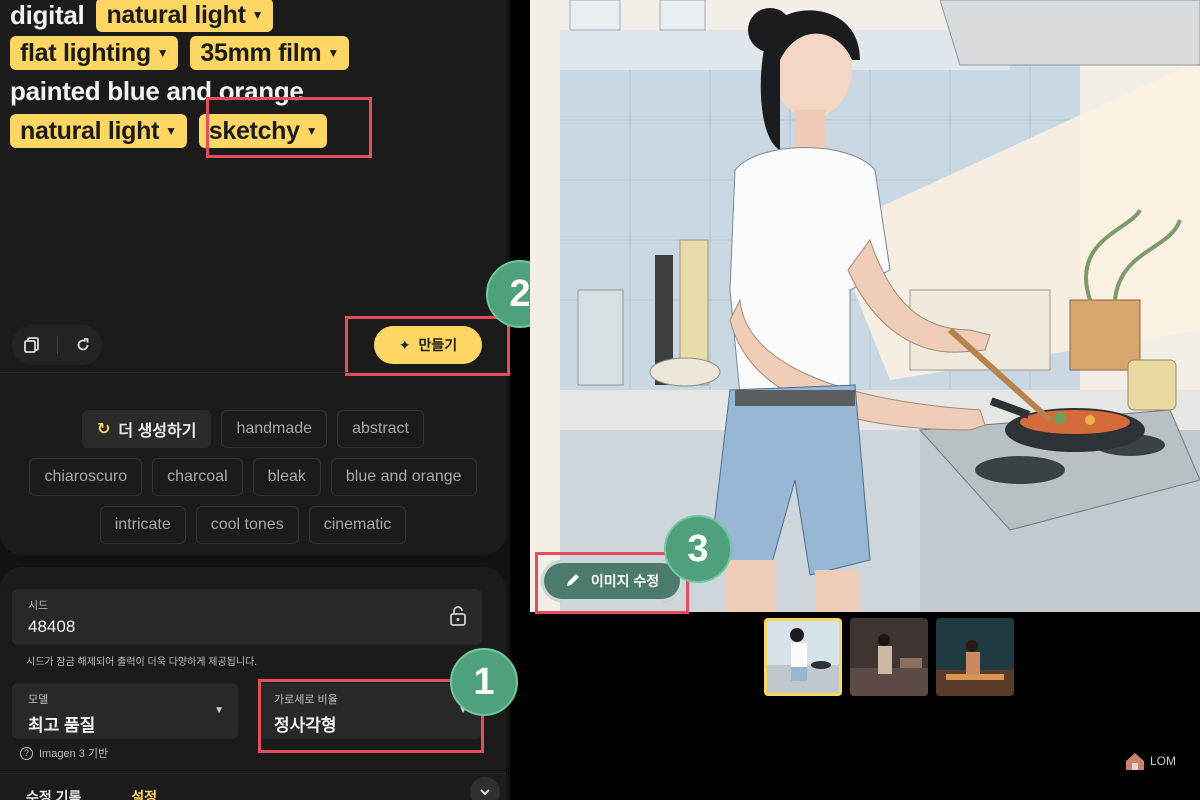  What do you see at coordinates (142, 525) in the screenshot?
I see `suggestion-chip: intricate` at bounding box center [142, 525].